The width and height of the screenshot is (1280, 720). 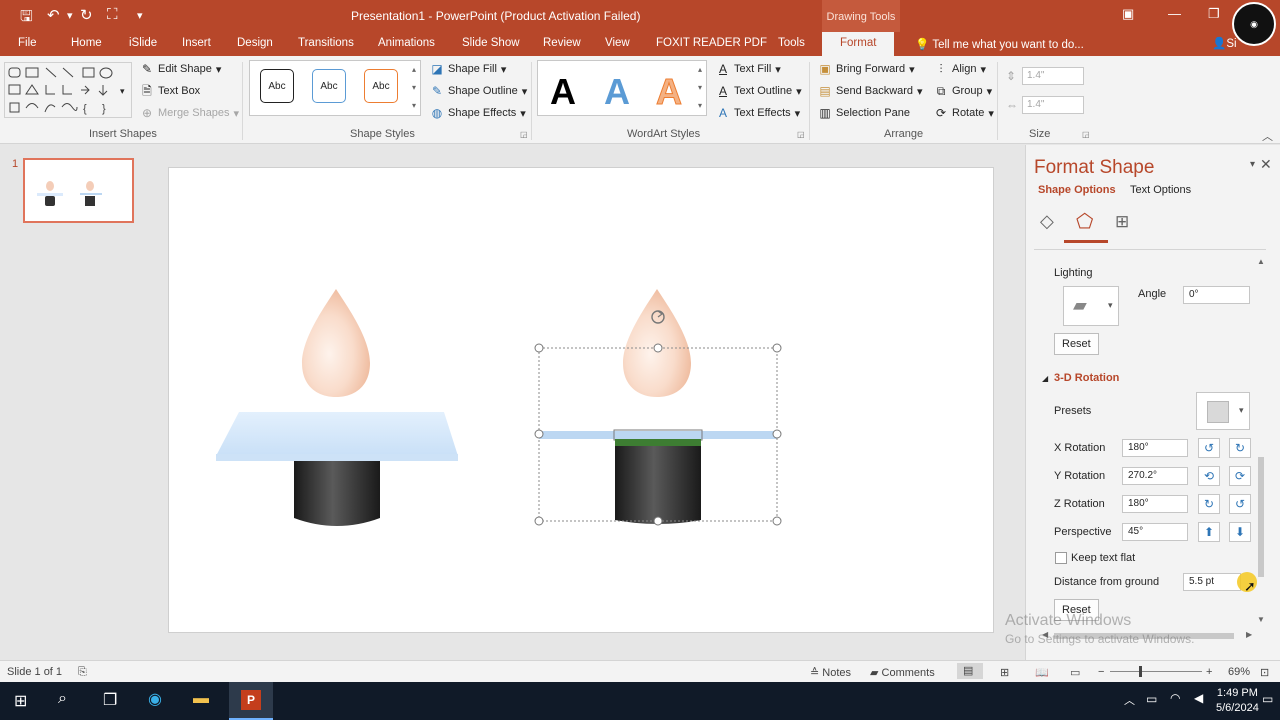 What do you see at coordinates (1267, 136) in the screenshot?
I see `collapse-ribbon-icon: ︿` at bounding box center [1267, 136].